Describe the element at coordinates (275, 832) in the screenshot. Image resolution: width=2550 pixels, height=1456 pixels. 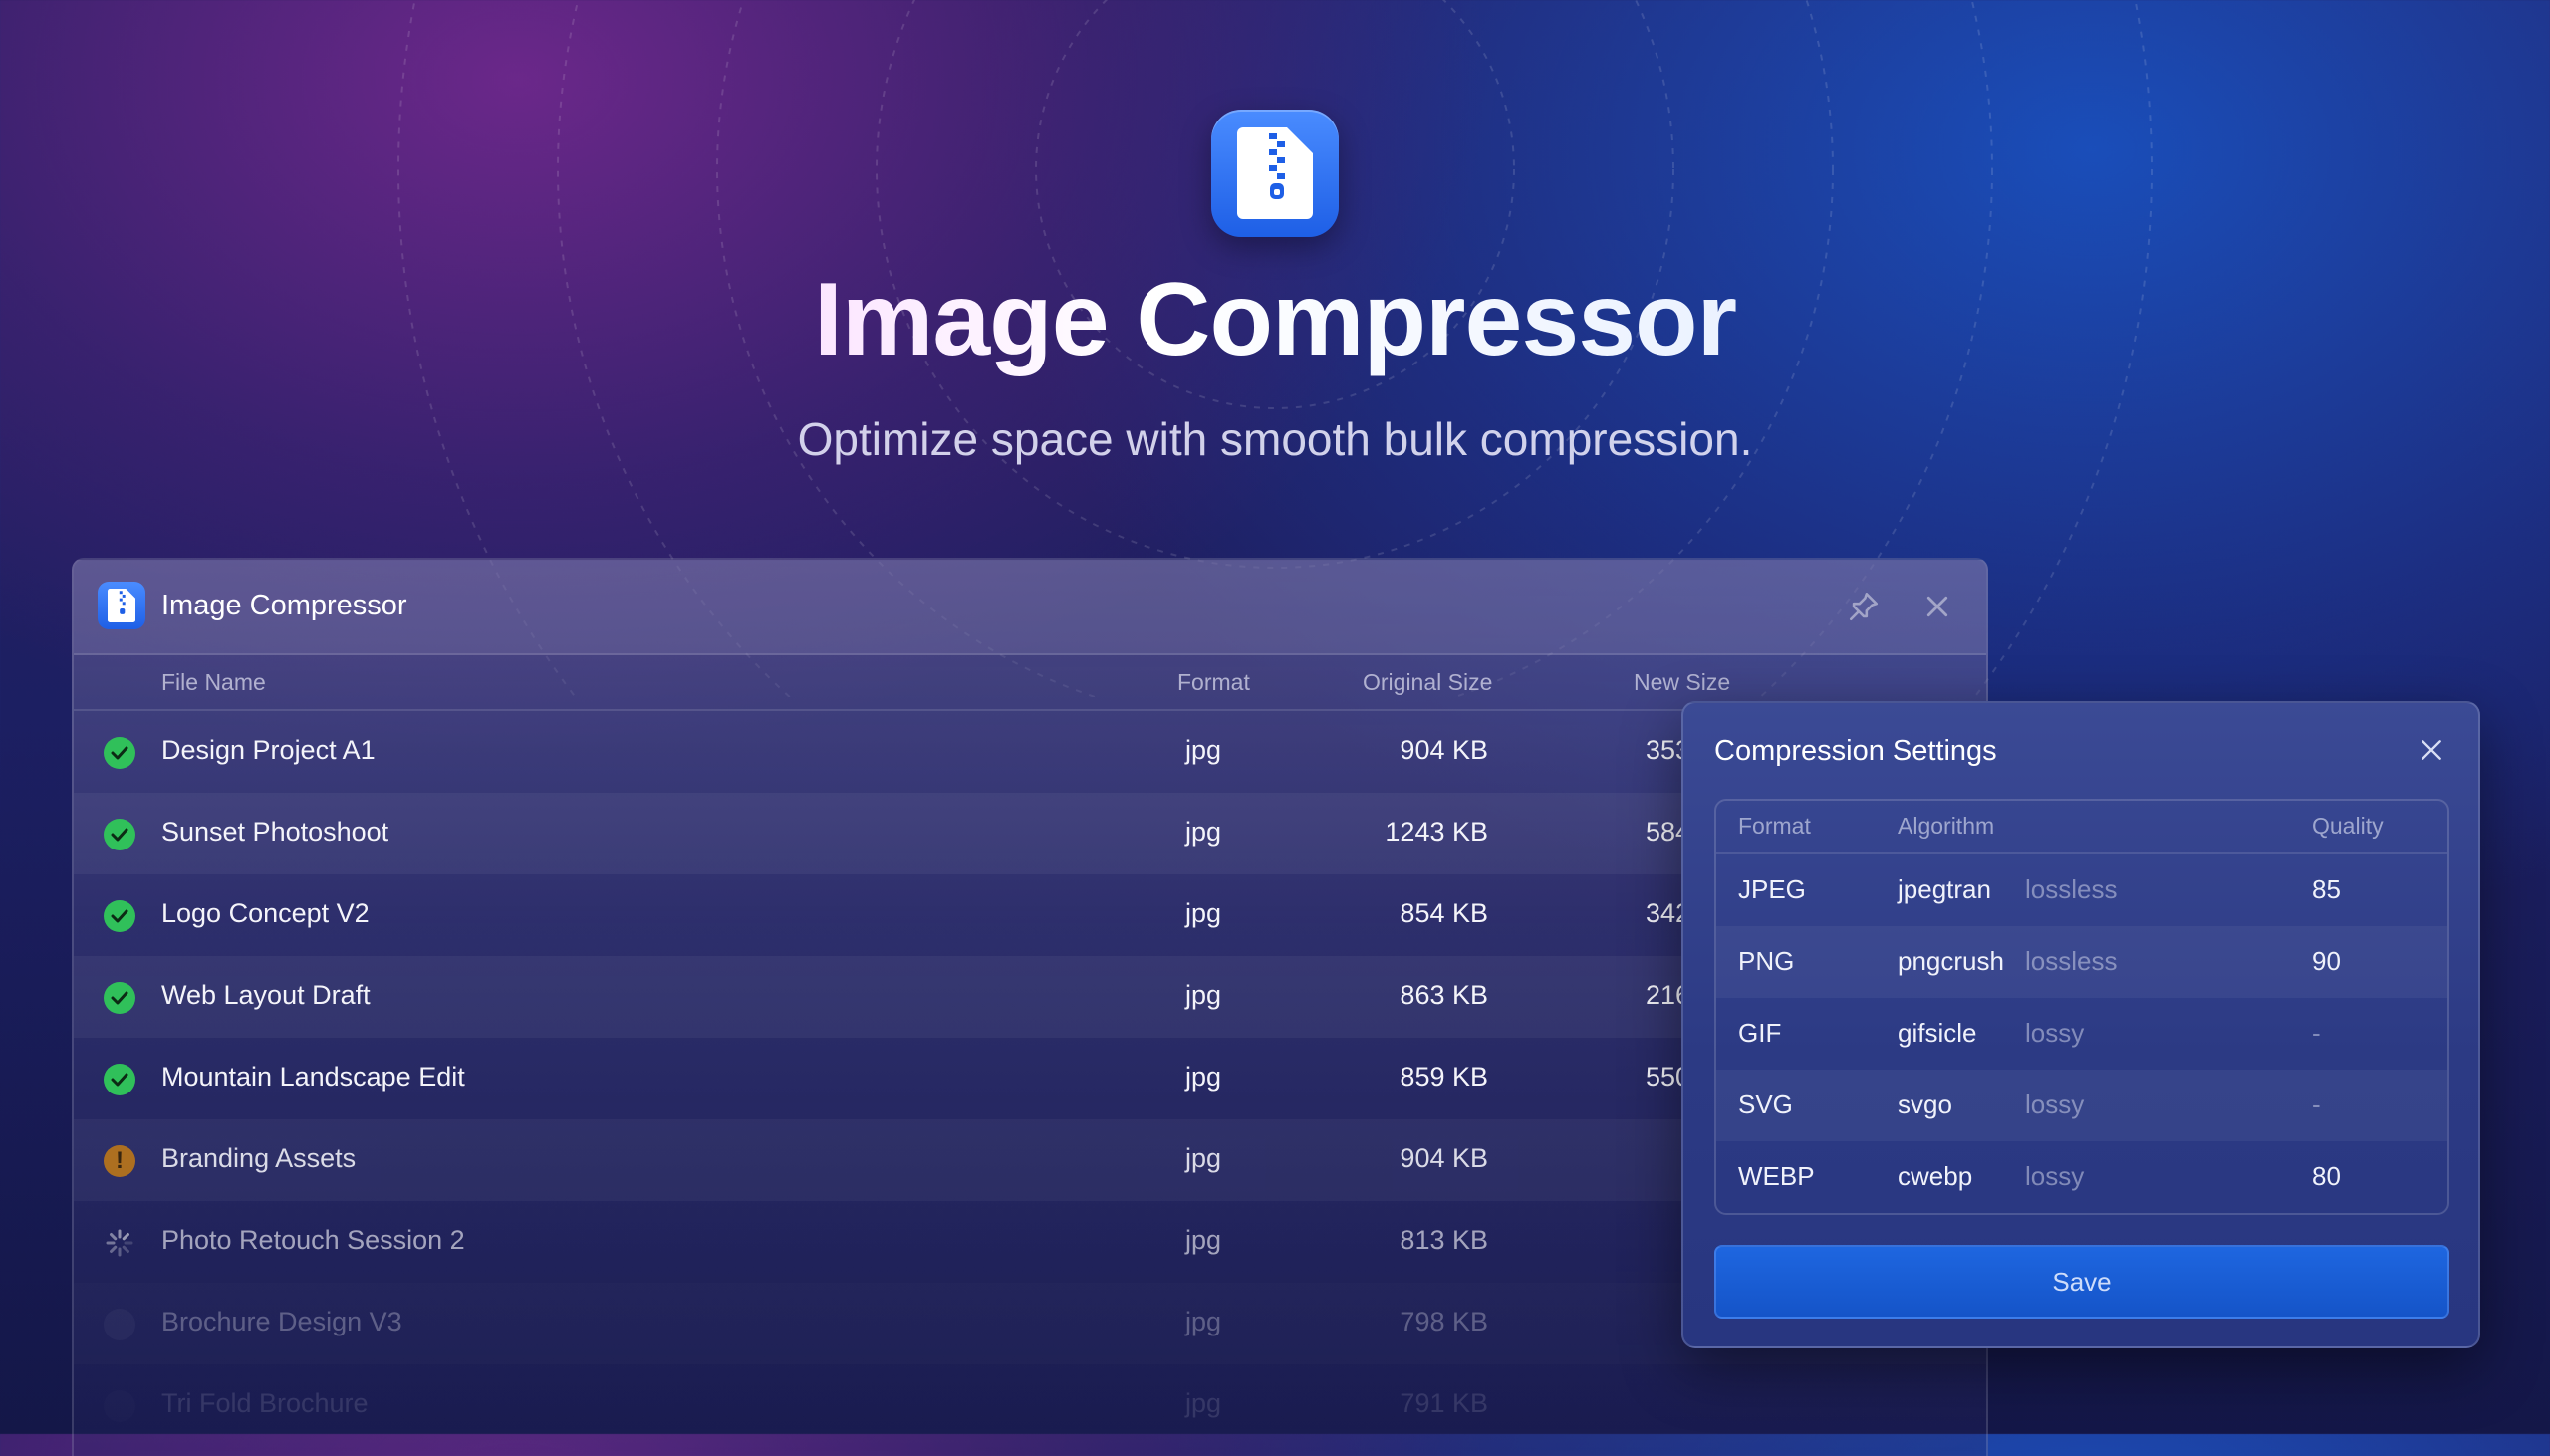
I see `file-name: Sunset Photoshoot` at that location.